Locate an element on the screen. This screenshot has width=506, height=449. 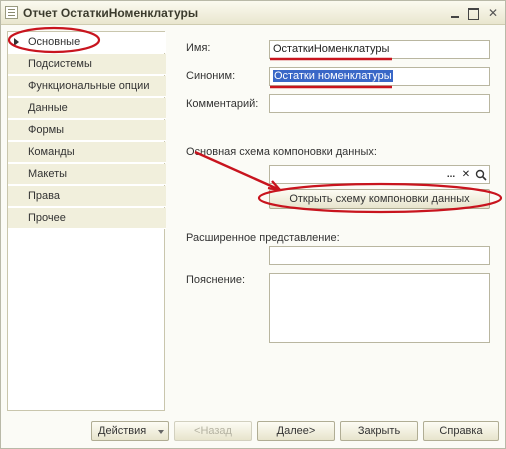
next-button: Далее> is located at coordinates (296, 431).